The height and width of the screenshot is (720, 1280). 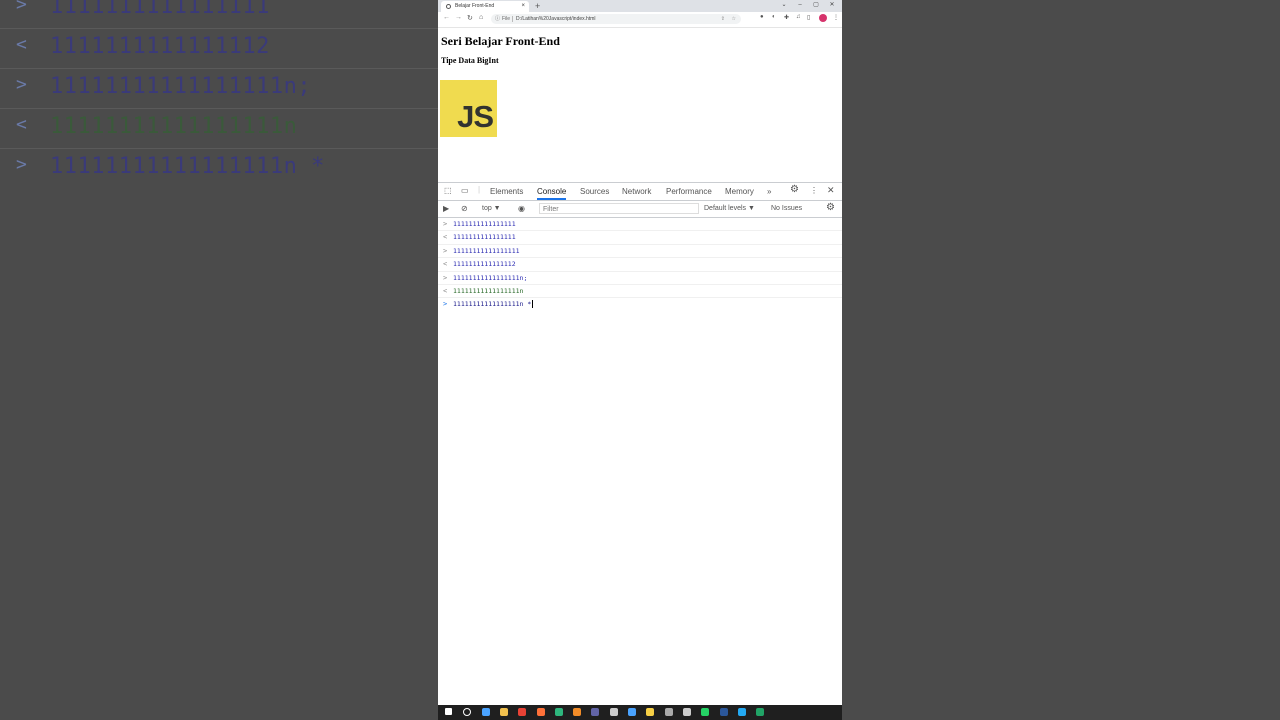 What do you see at coordinates (786, 17) in the screenshot?
I see `puzzle-icon: ✚` at bounding box center [786, 17].